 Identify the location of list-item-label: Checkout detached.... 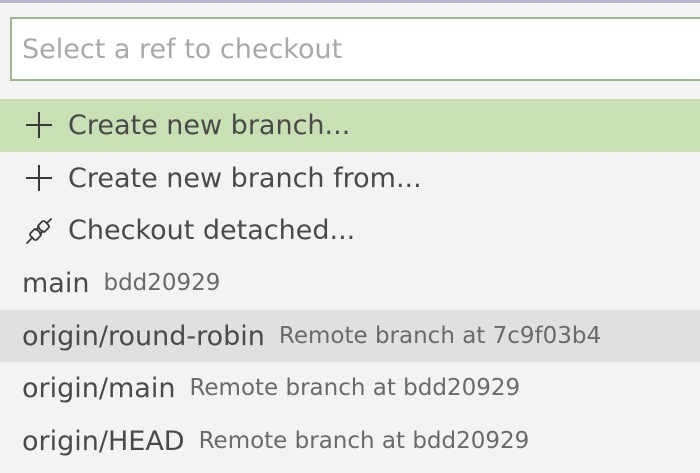
(212, 231).